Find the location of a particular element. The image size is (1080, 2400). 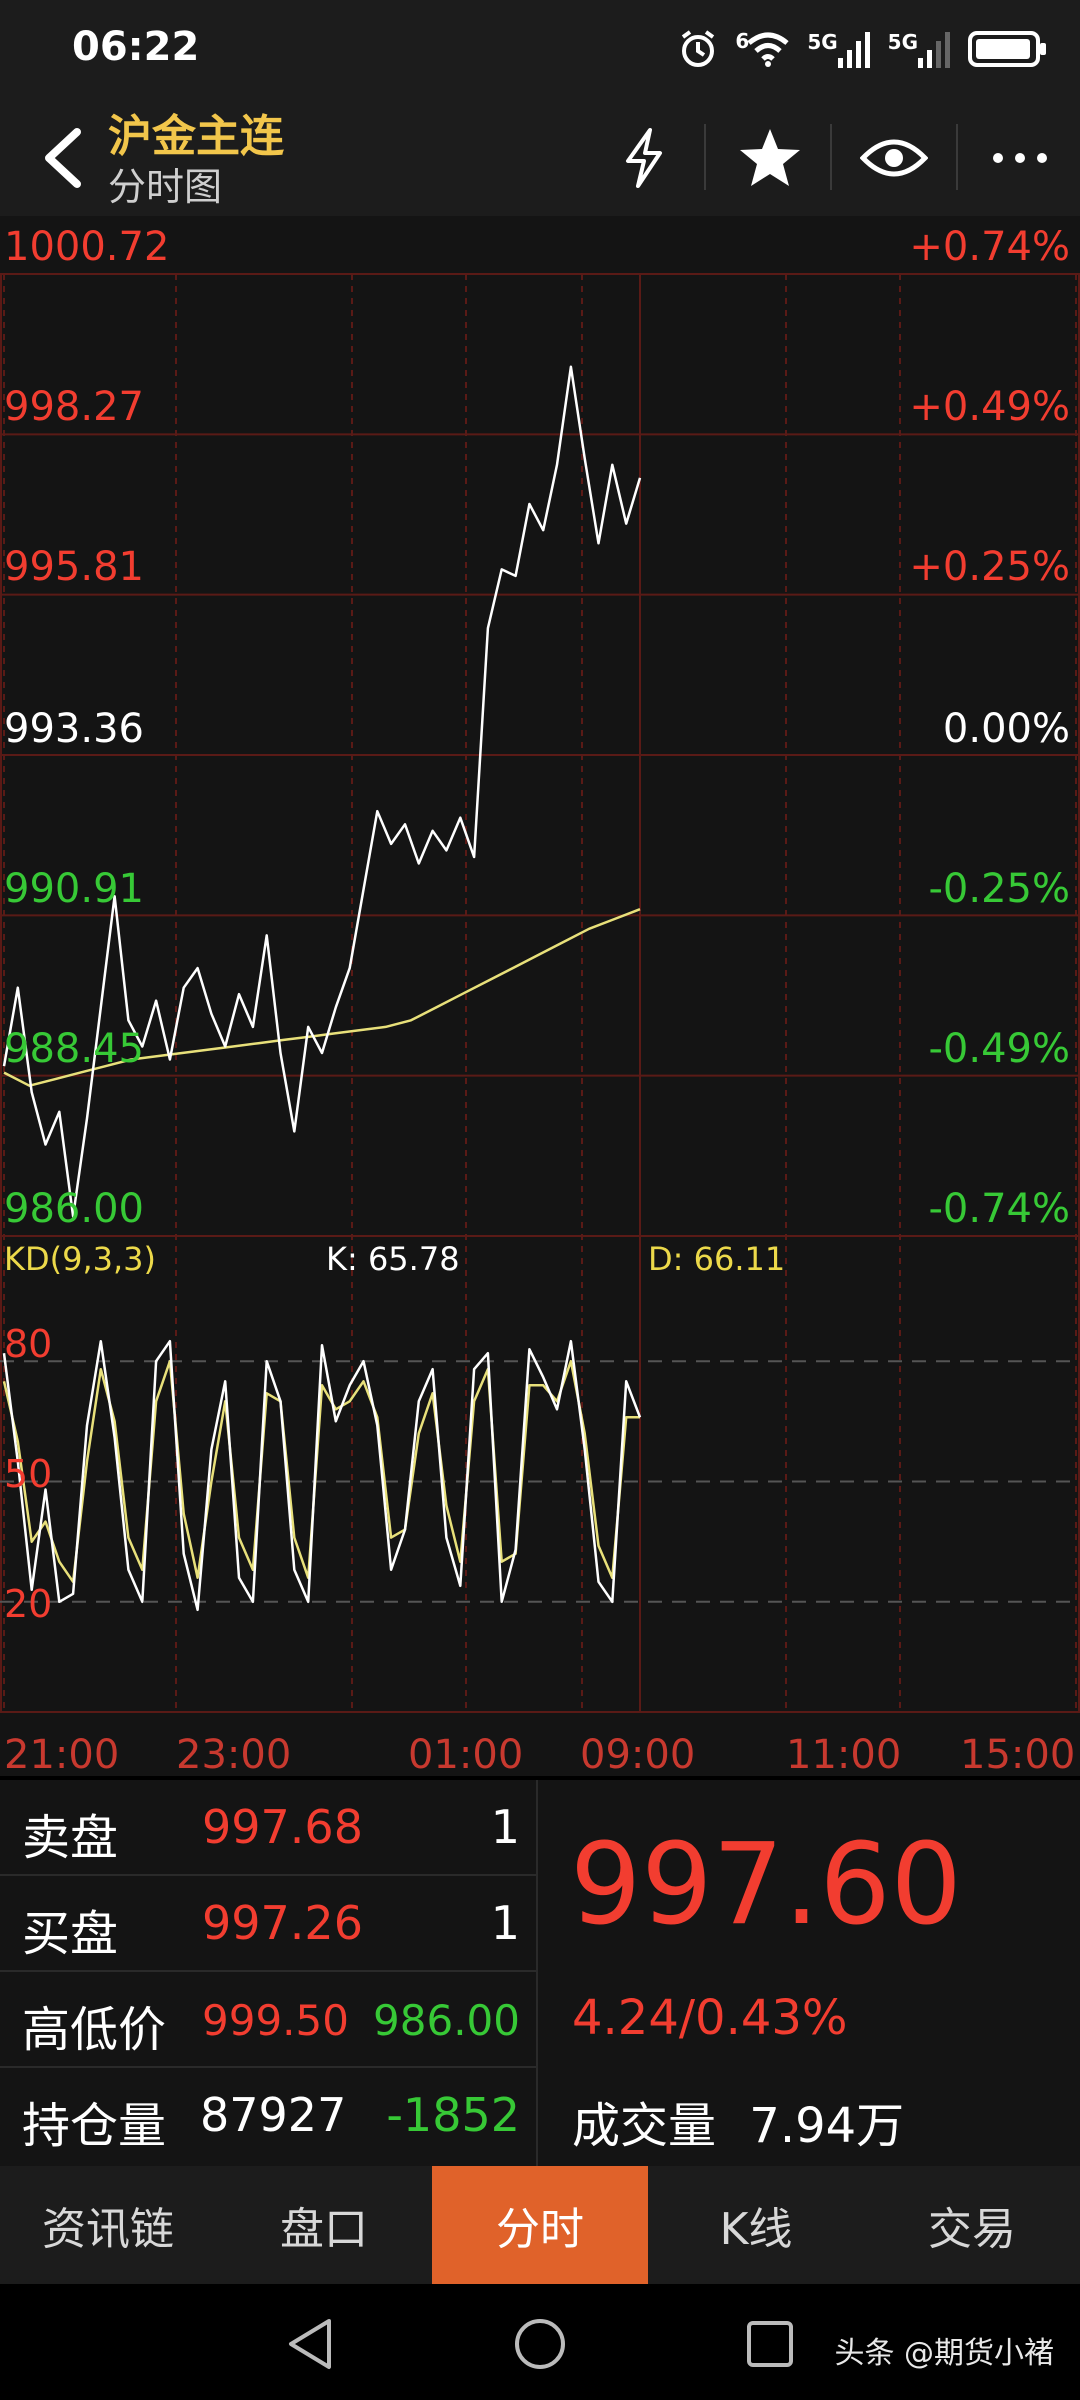

quote-divider is located at coordinates (537, 1973).